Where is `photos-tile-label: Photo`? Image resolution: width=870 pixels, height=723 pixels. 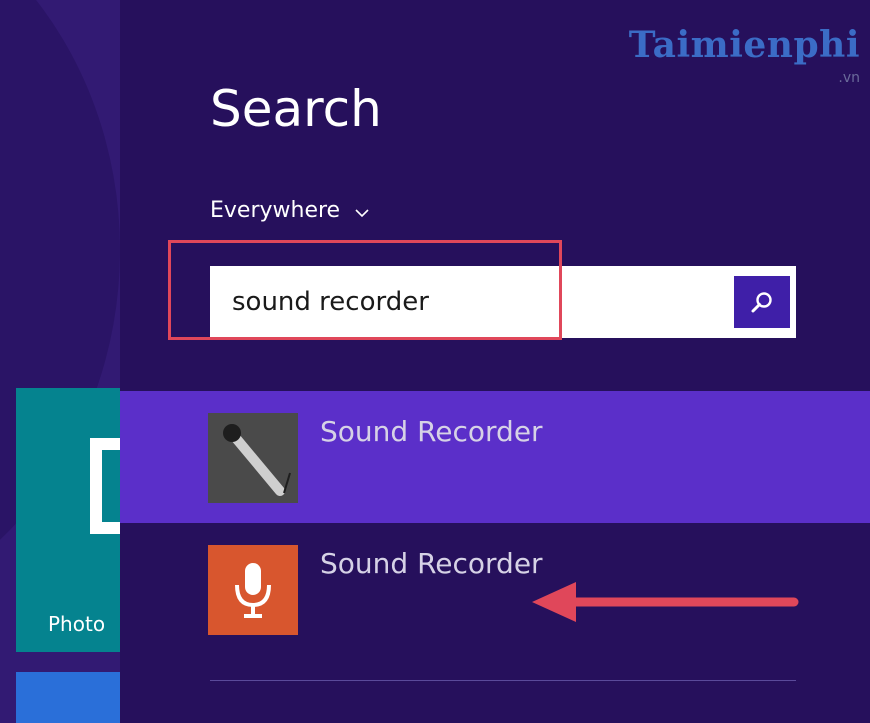 photos-tile-label: Photo is located at coordinates (77, 624).